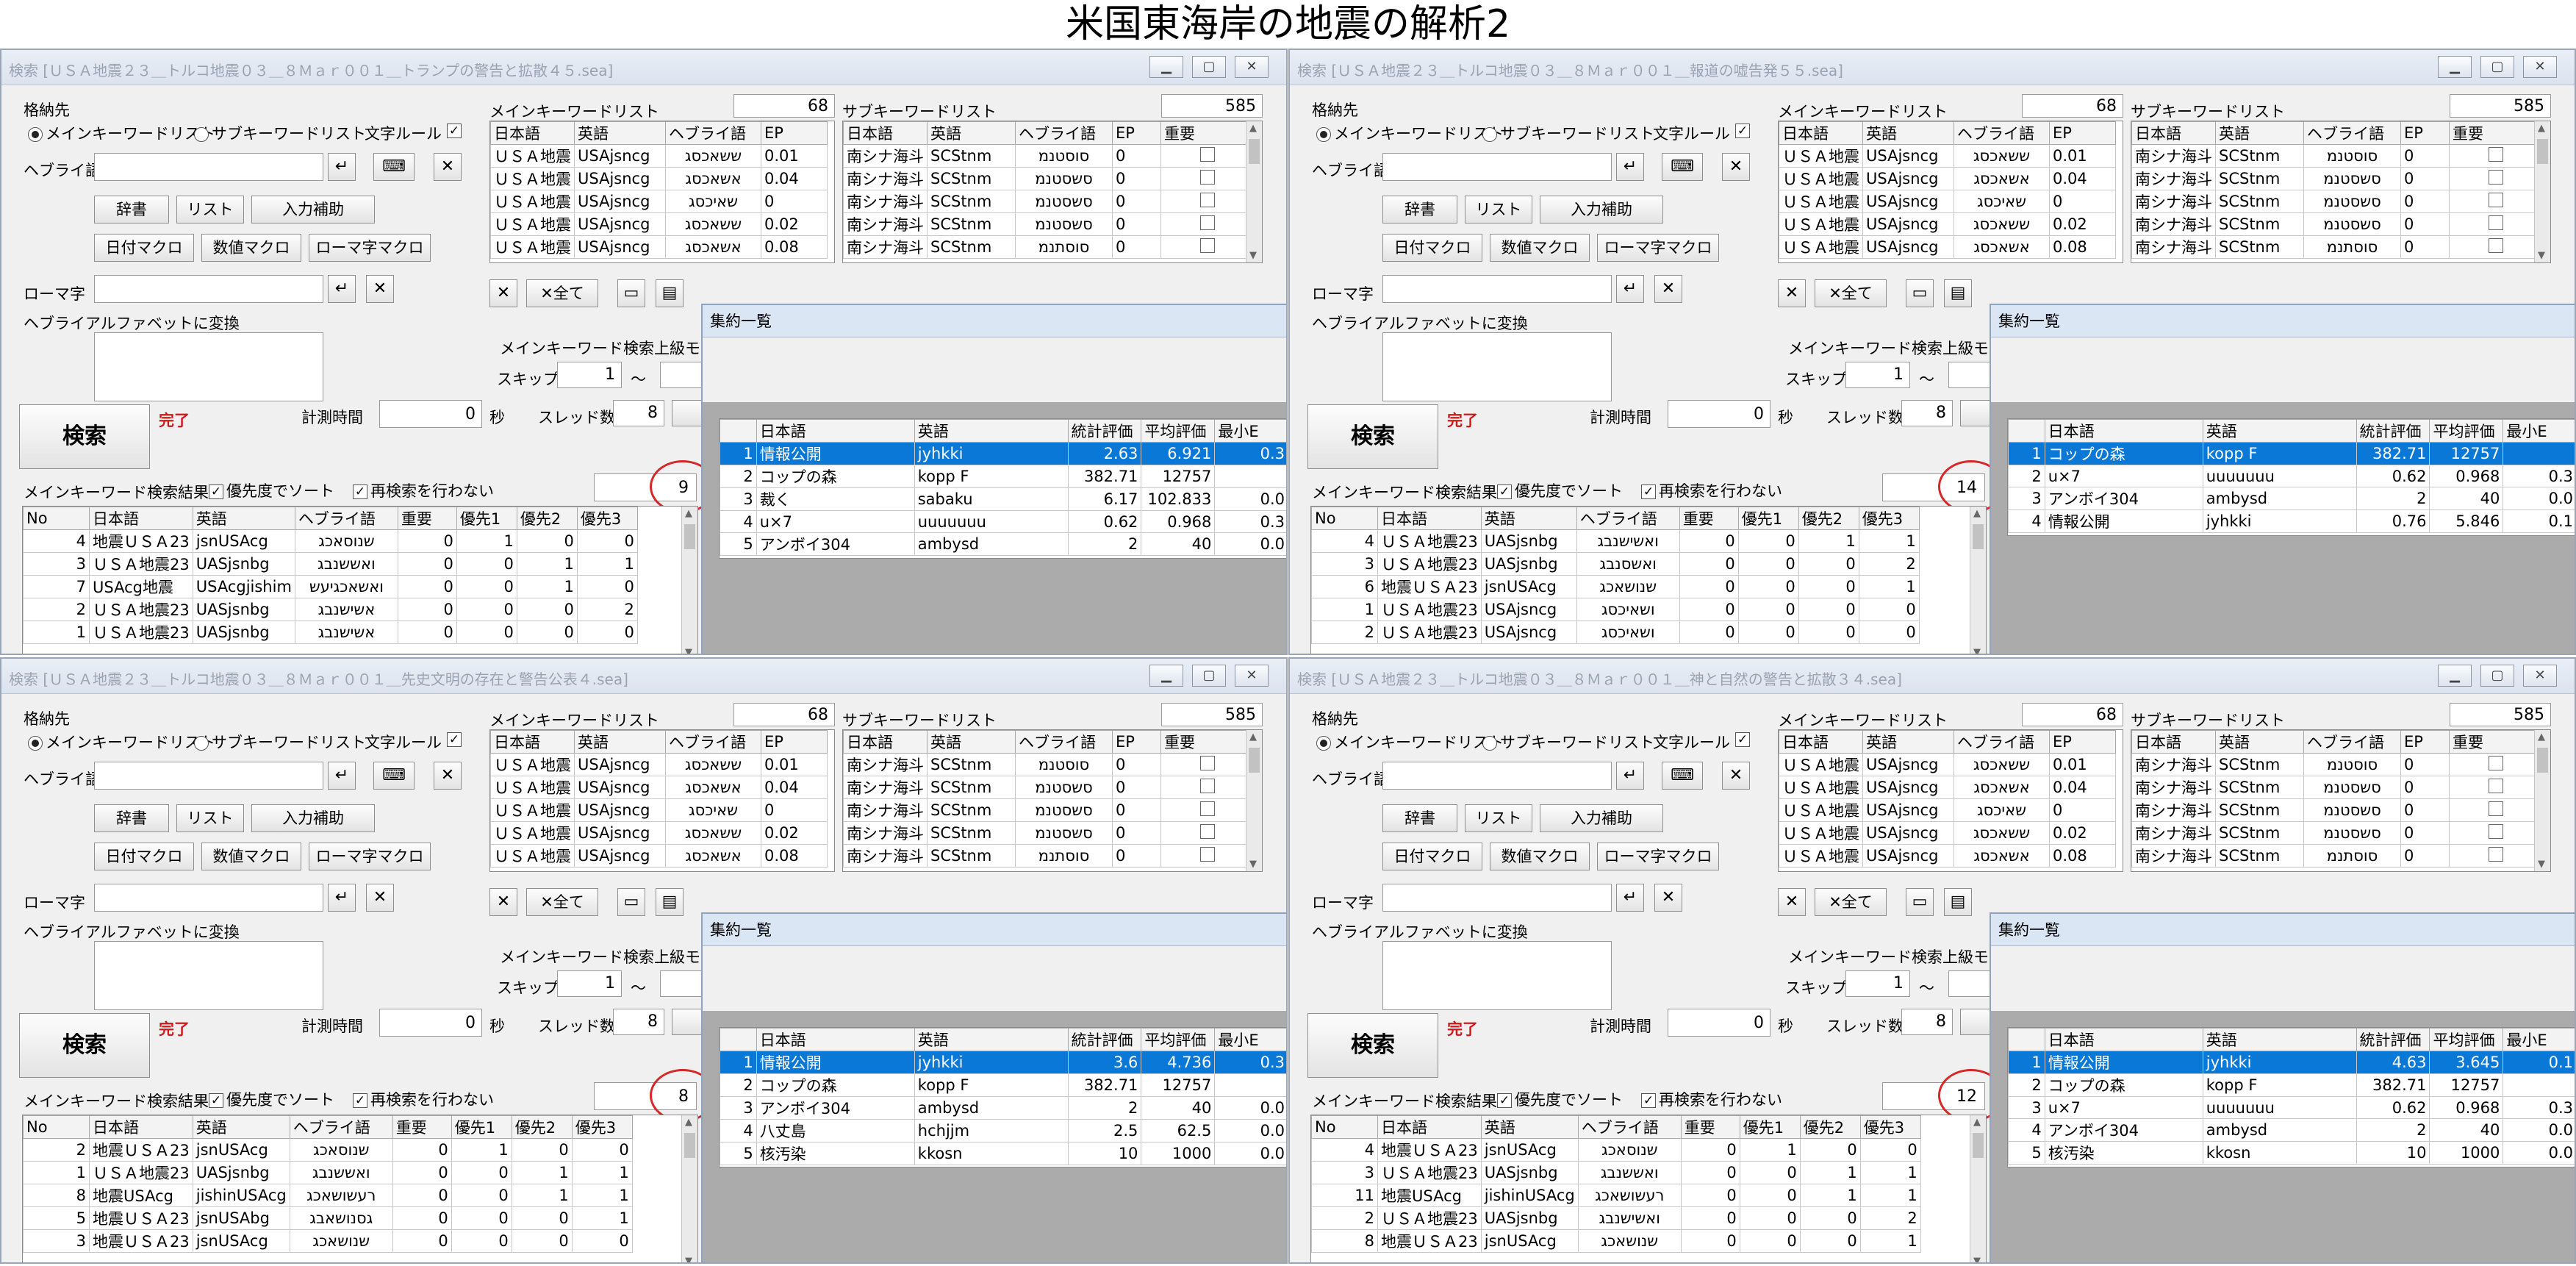  I want to click on table-row: 3 ＵＳＡ地震23 UASjsnbg ואשסנבג 0 0 0 2, so click(1615, 564).